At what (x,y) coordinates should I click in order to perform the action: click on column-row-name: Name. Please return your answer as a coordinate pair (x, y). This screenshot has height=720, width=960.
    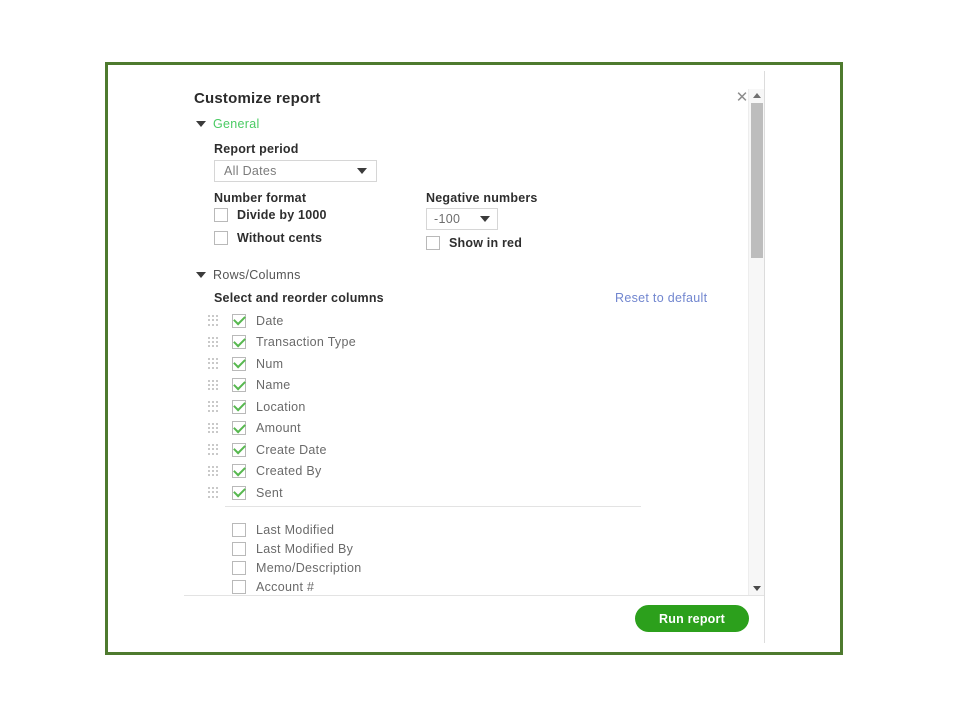
    Looking at the image, I should click on (282, 386).